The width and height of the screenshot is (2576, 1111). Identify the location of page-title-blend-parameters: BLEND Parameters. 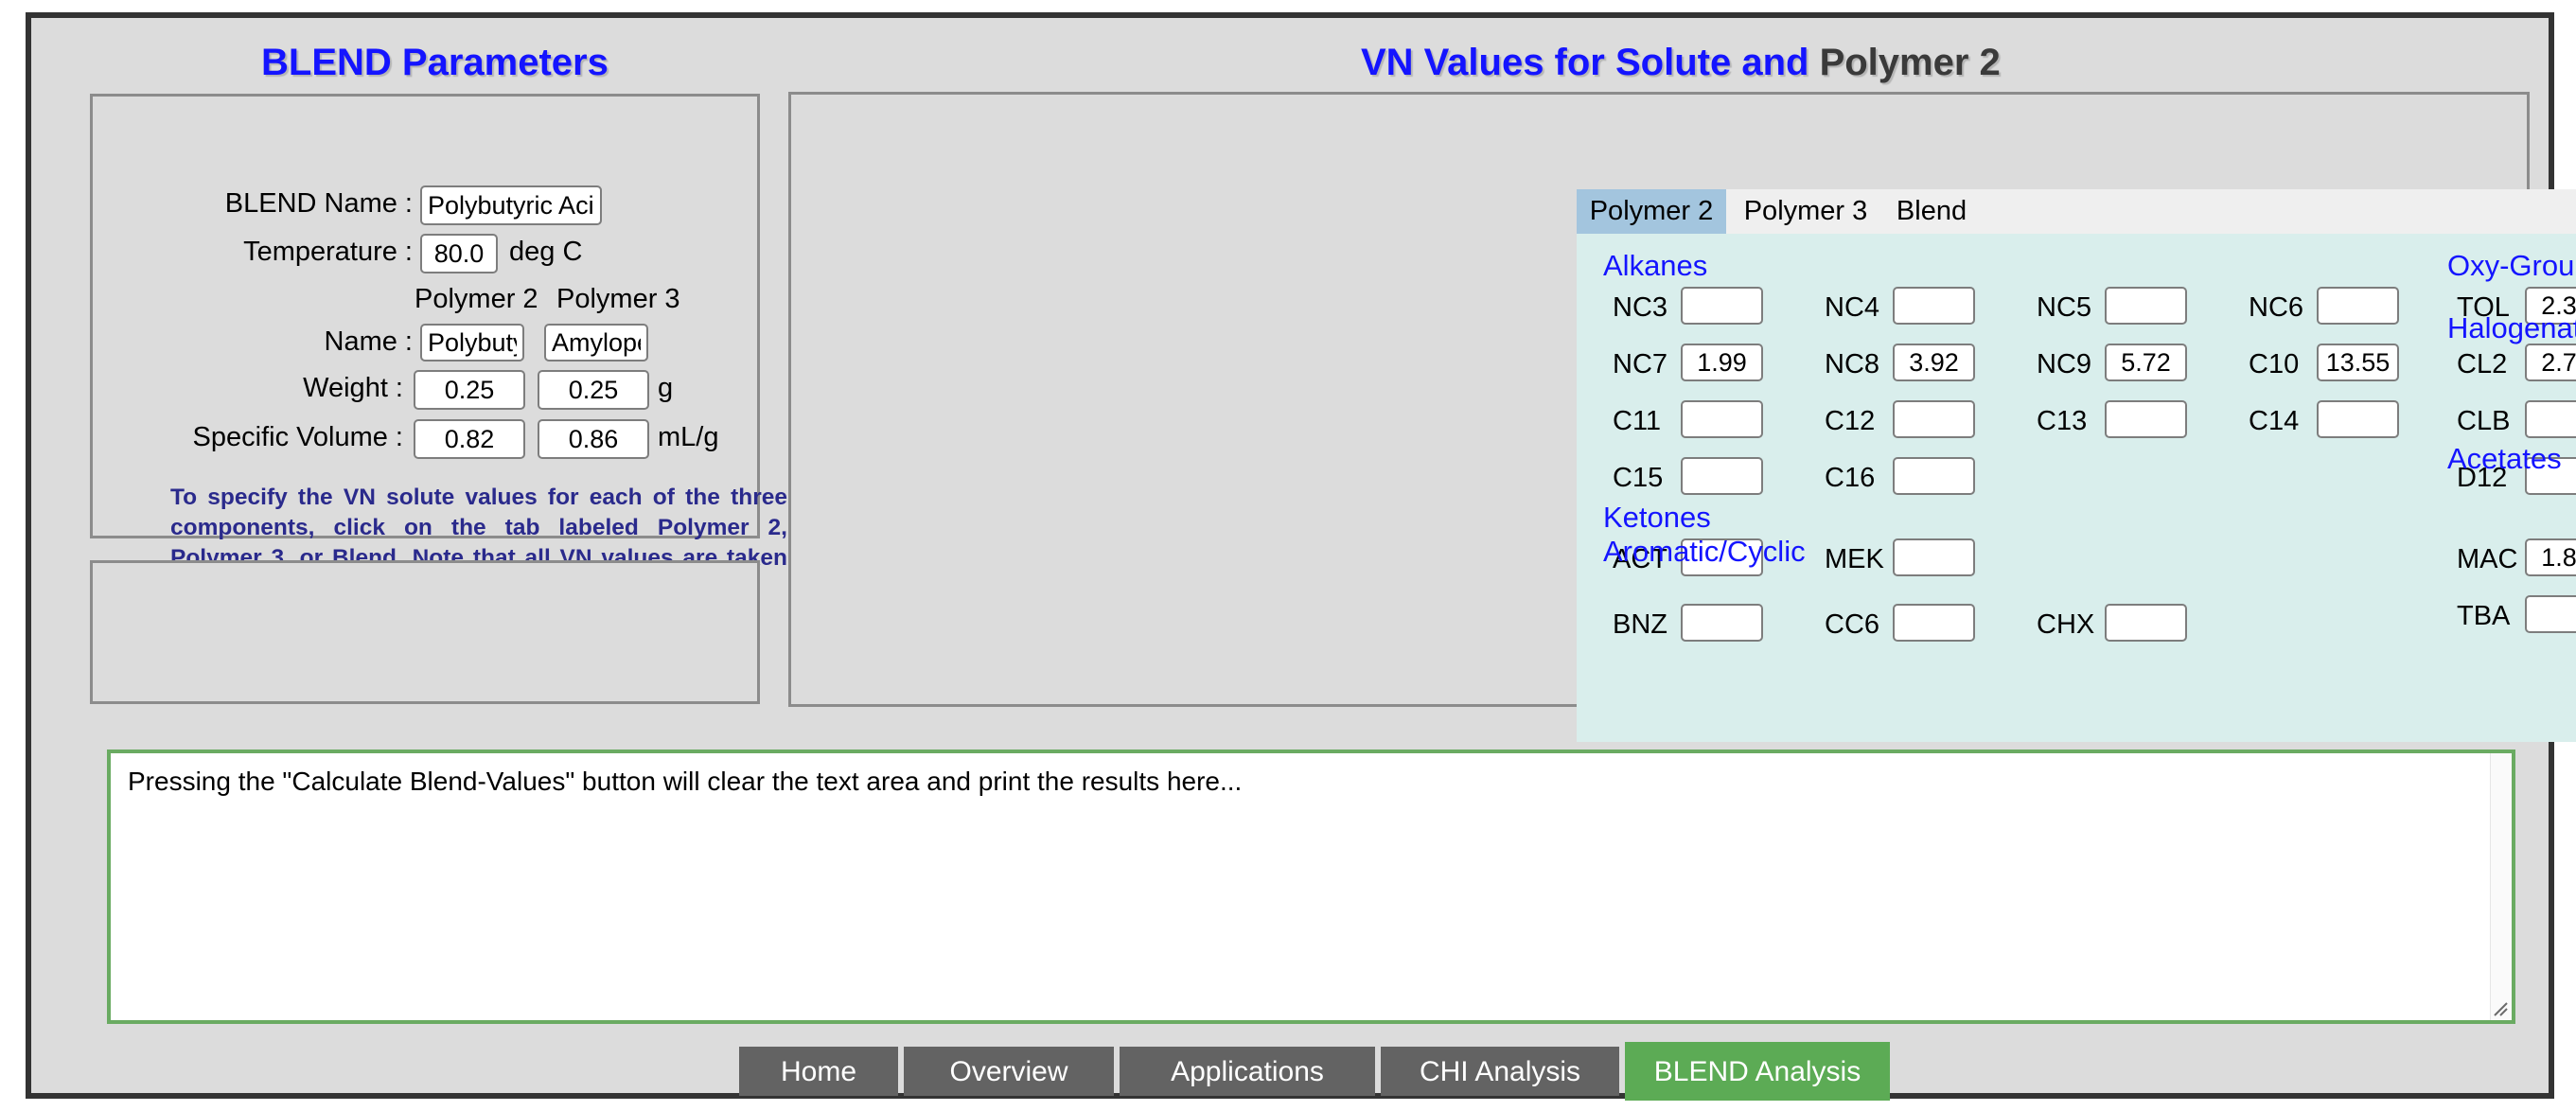
(435, 63).